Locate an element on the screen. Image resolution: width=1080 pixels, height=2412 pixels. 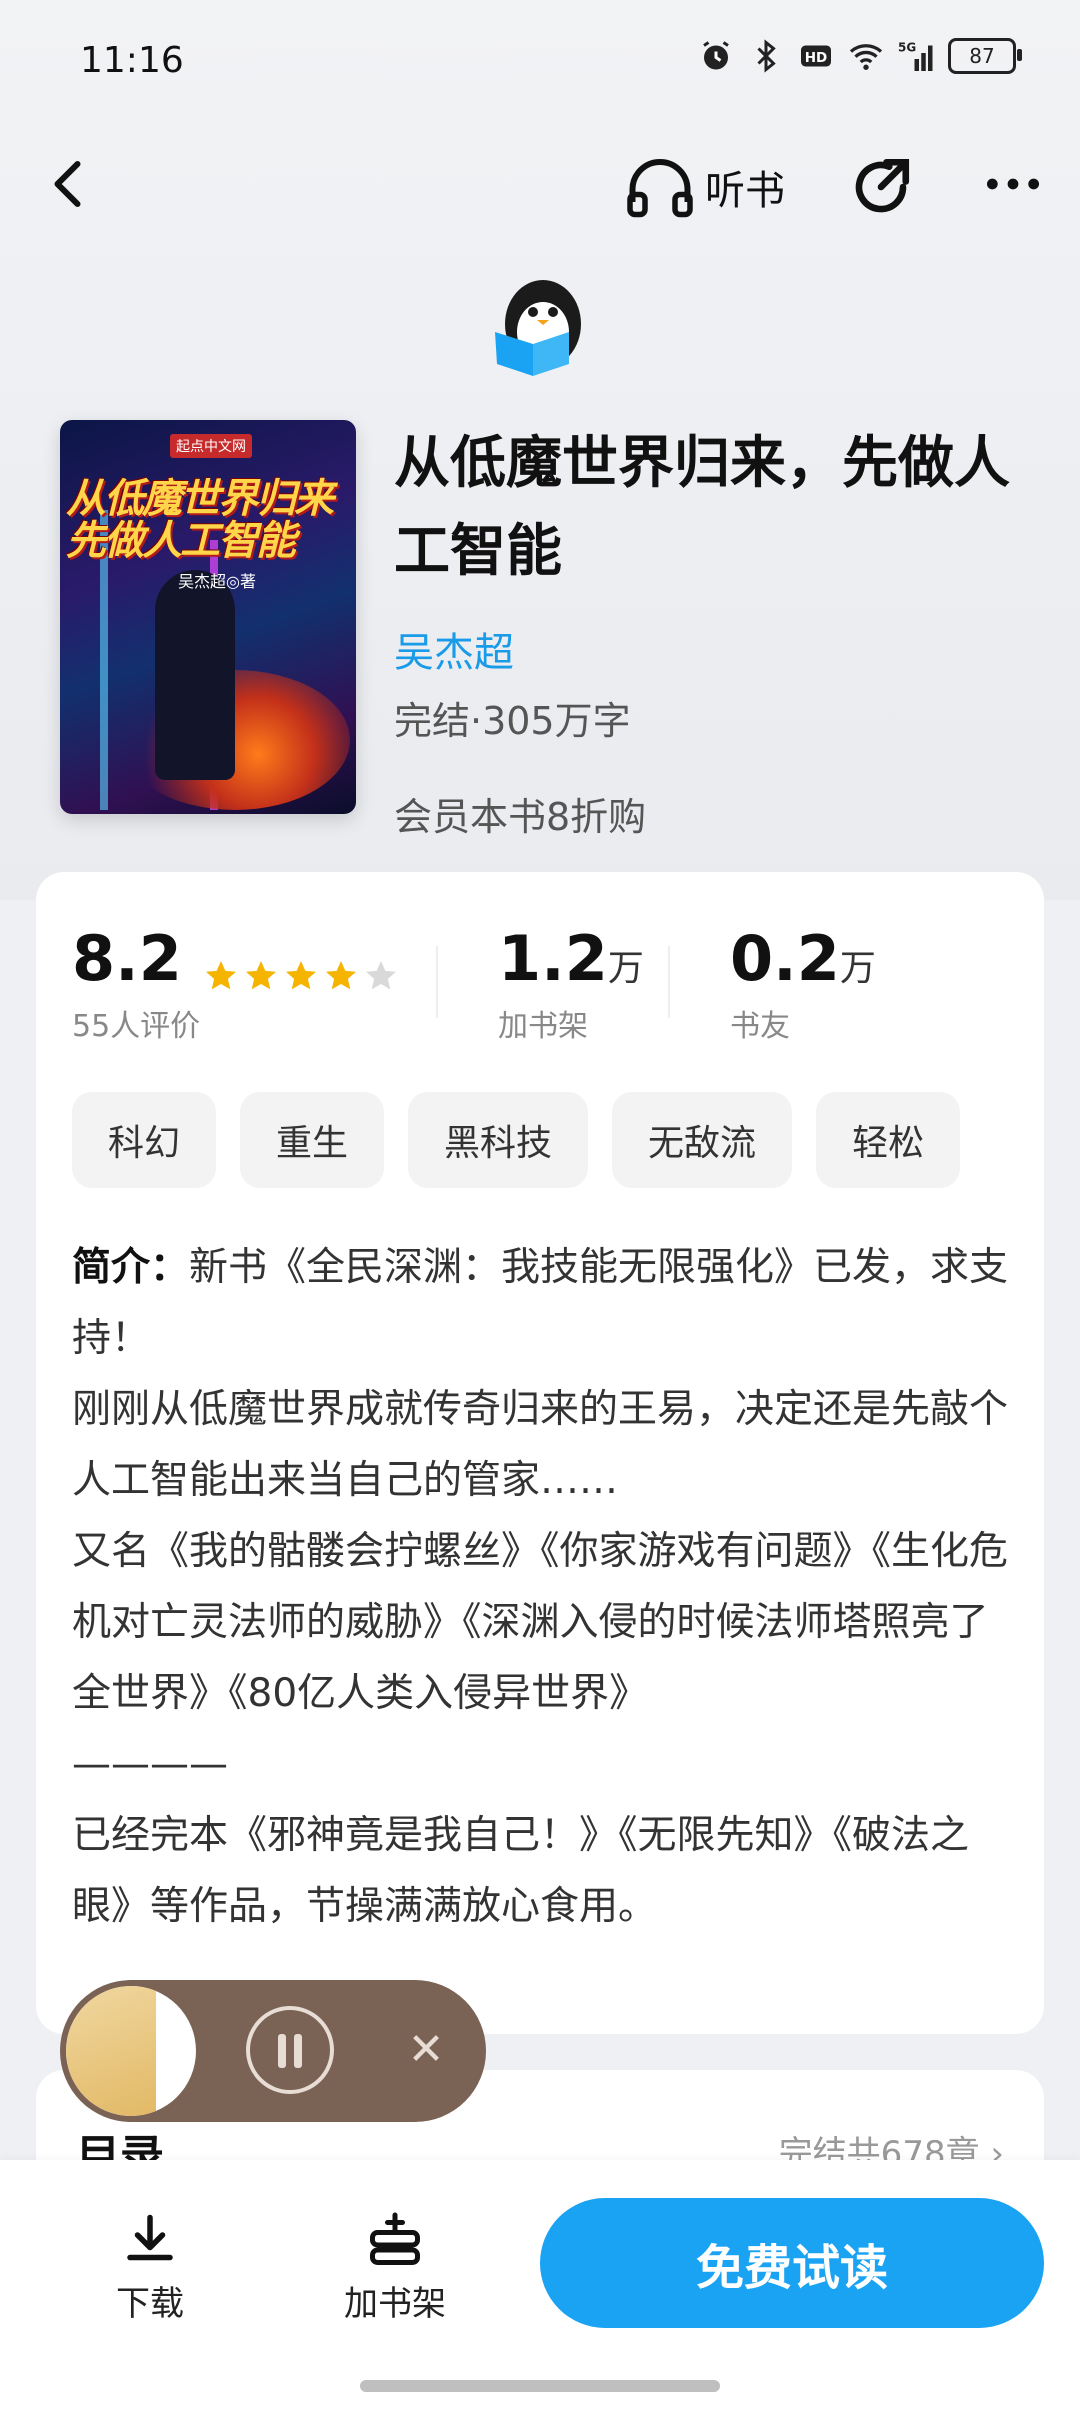
add-shelf-label: 加书架 is located at coordinates (395, 2304).